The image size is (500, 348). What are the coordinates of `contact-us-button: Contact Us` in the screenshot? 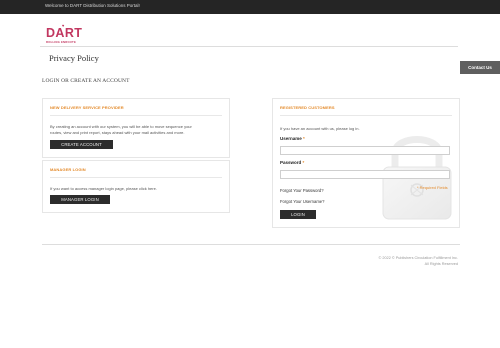 It's located at (480, 67).